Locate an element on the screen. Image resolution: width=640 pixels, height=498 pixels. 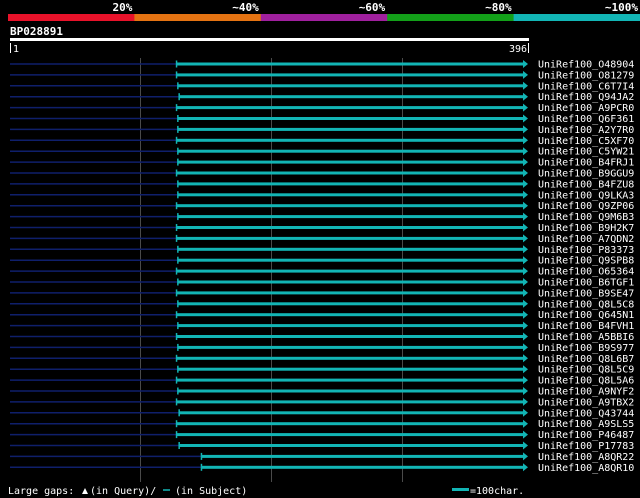
legend-large-gaps: Large gaps: is located at coordinates (41, 491).